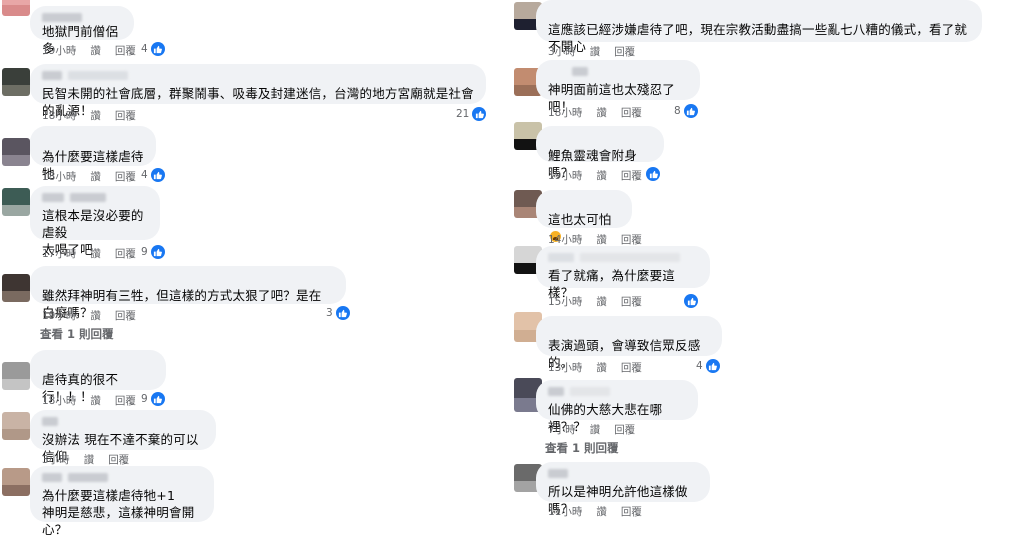 The width and height of the screenshot is (1024, 538). Describe the element at coordinates (595, 239) in the screenshot. I see `comment-actions: 14小時 讚 回覆` at that location.